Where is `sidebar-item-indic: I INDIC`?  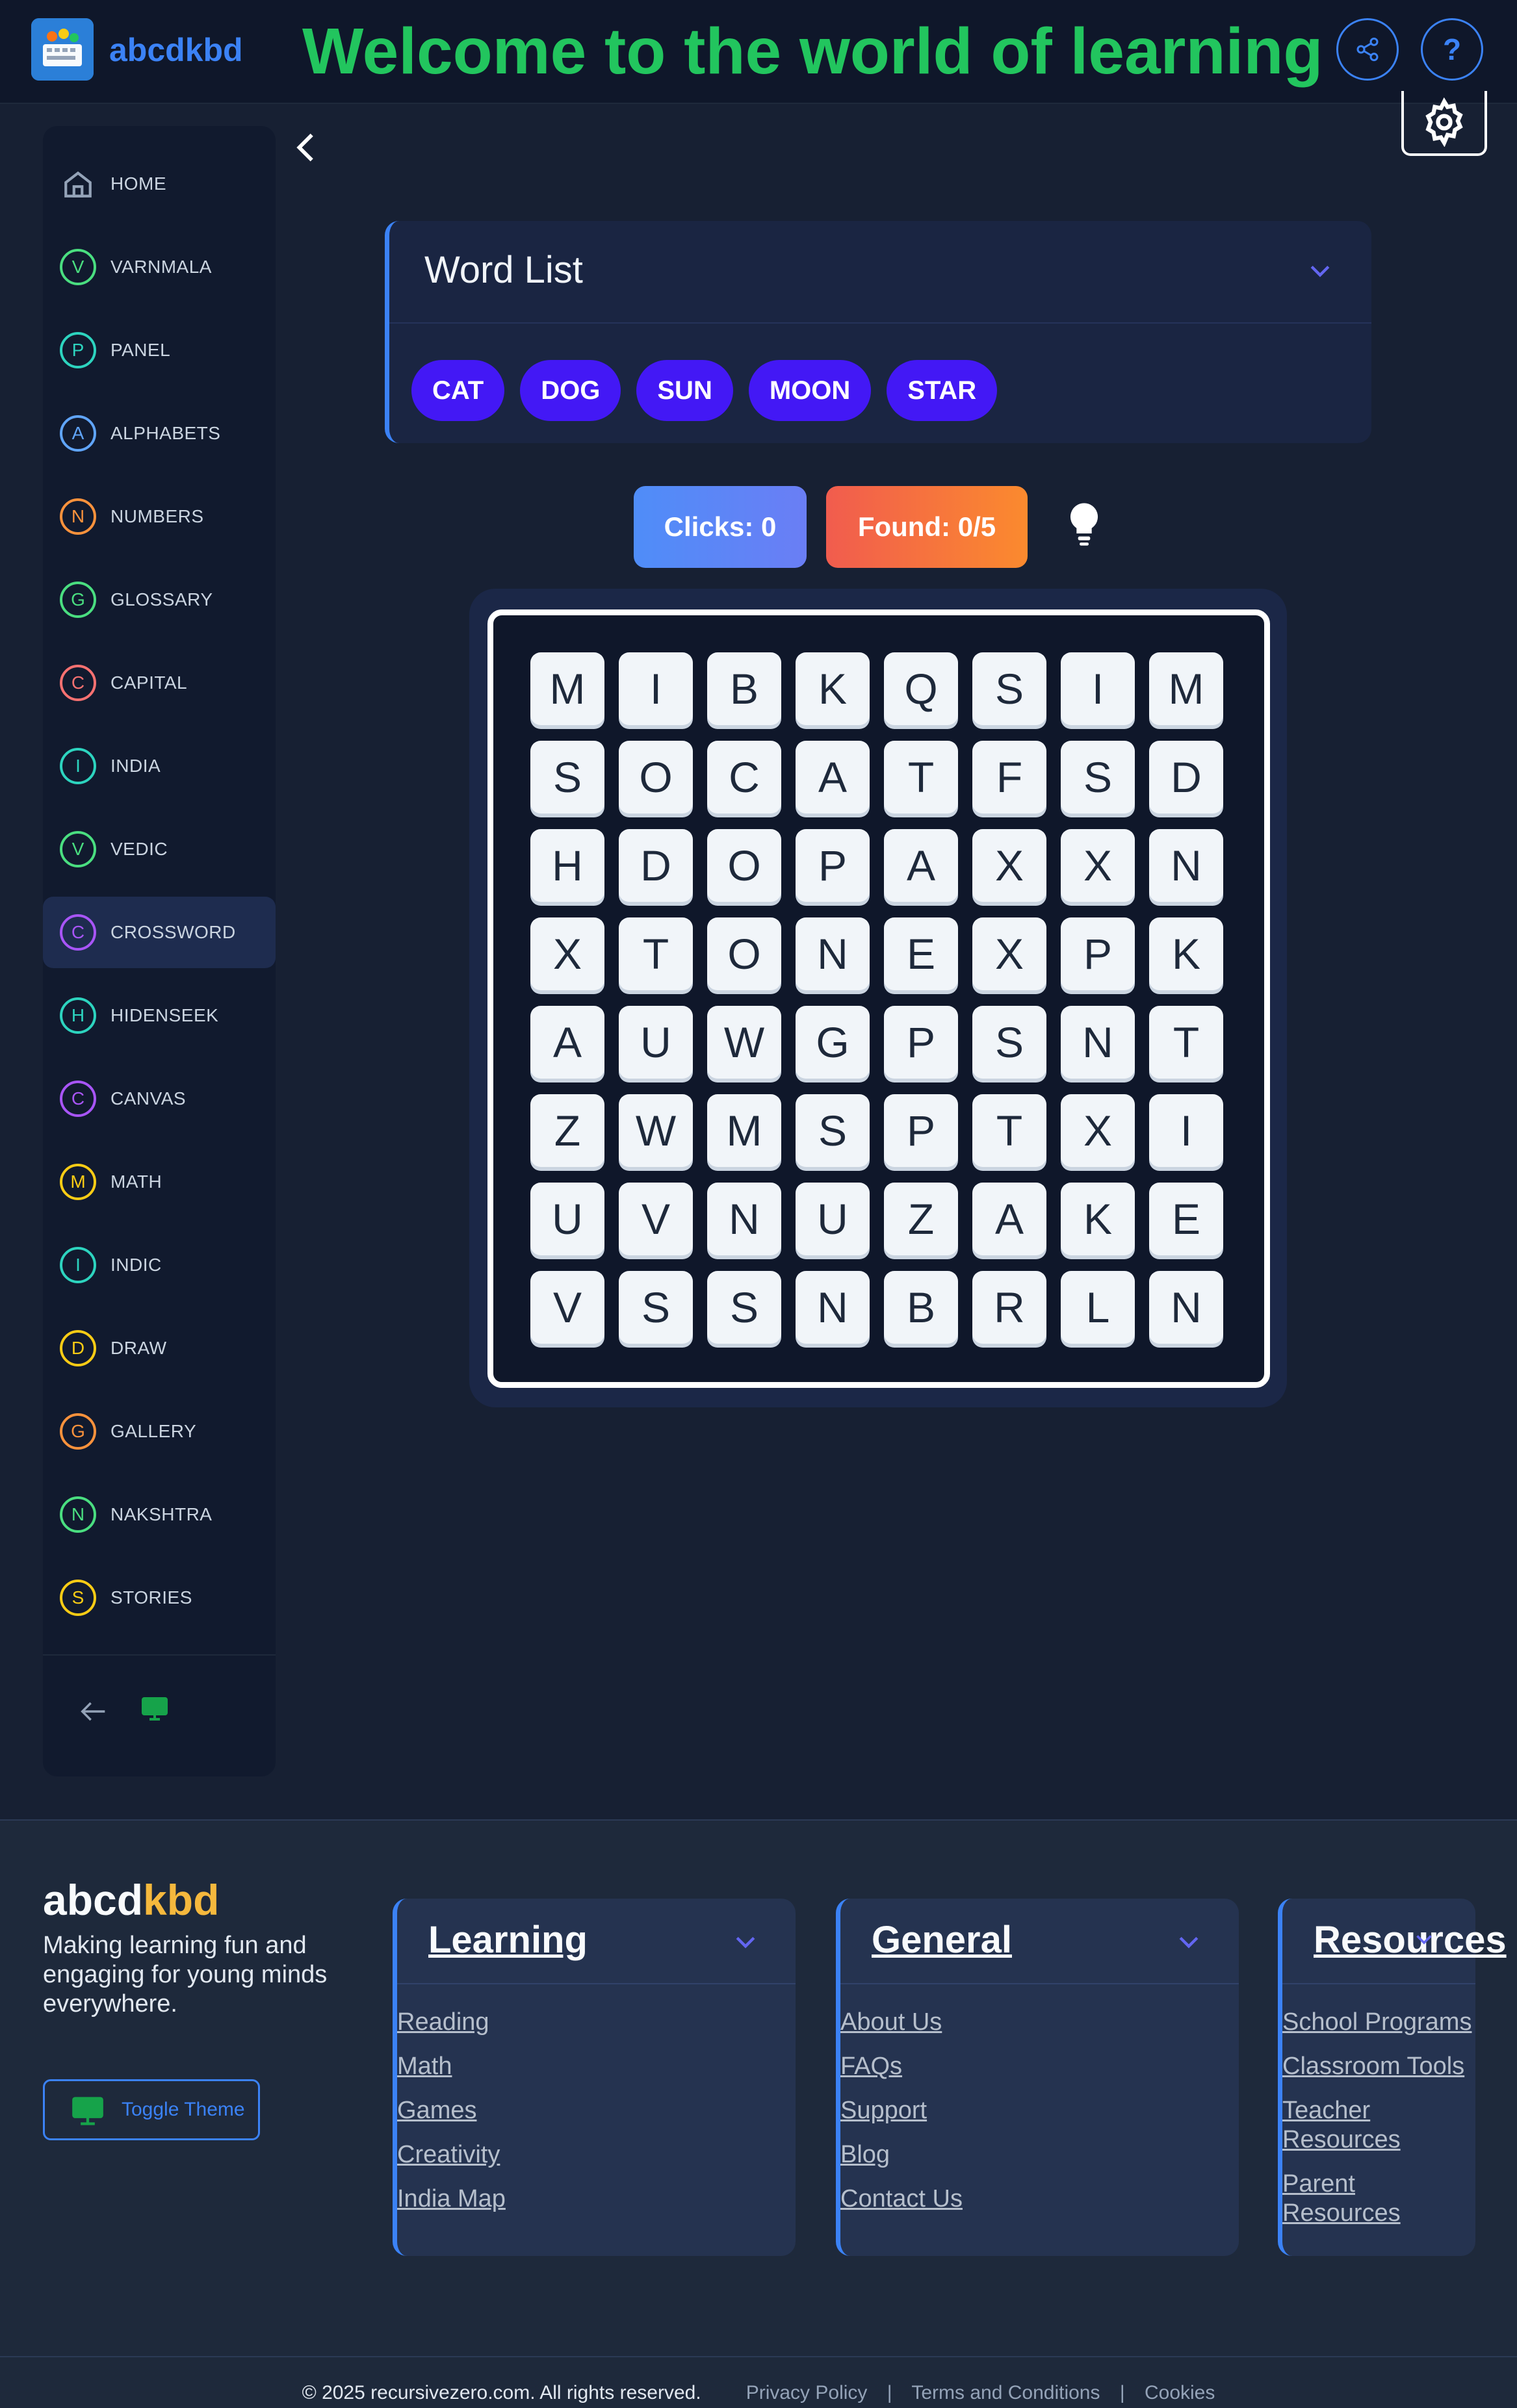
sidebar-item-indic: I INDIC is located at coordinates (159, 1265).